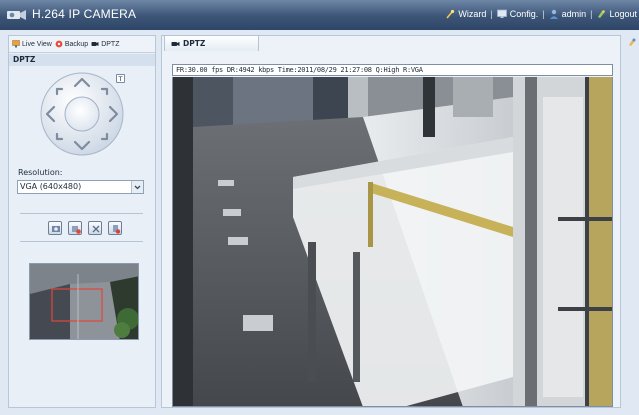 The width and height of the screenshot is (639, 415). I want to click on logout-label: Logout, so click(623, 14).